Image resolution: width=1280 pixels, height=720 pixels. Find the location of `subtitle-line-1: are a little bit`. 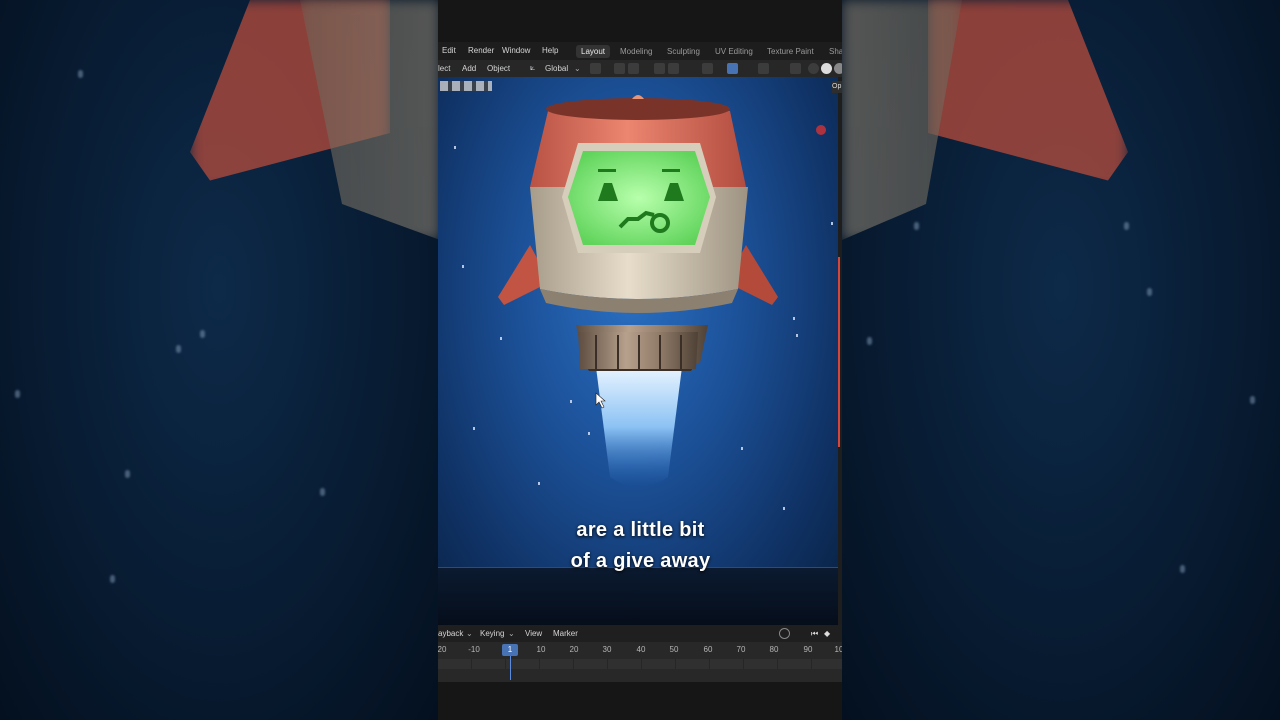

subtitle-line-1: are a little bit is located at coordinates (640, 530).